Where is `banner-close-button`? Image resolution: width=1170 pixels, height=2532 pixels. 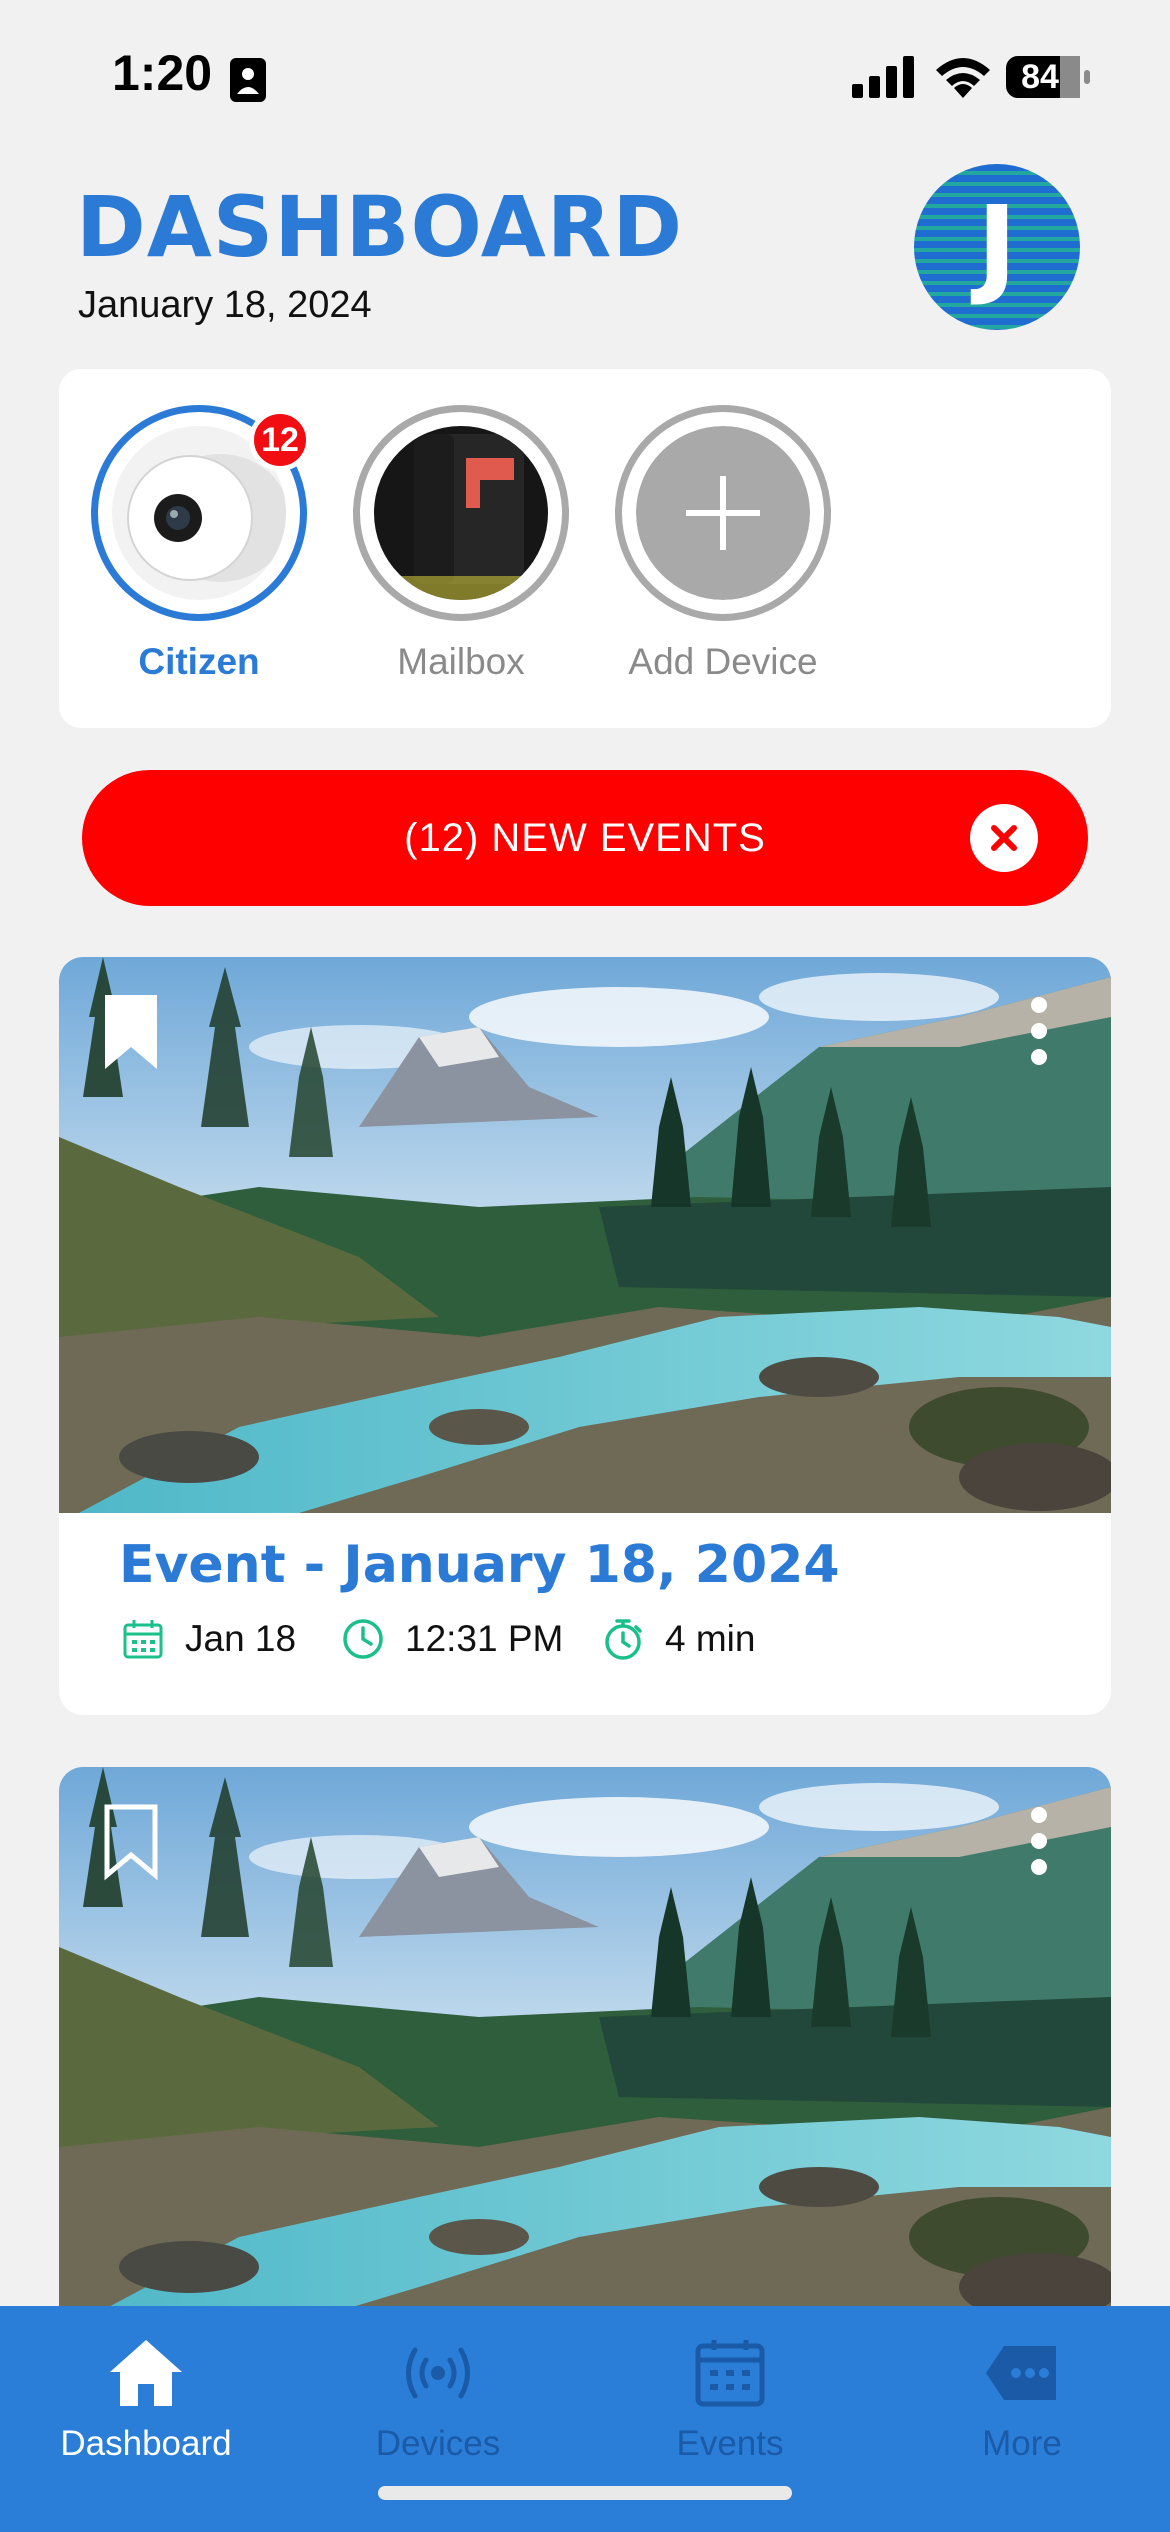
banner-close-button is located at coordinates (1004, 838).